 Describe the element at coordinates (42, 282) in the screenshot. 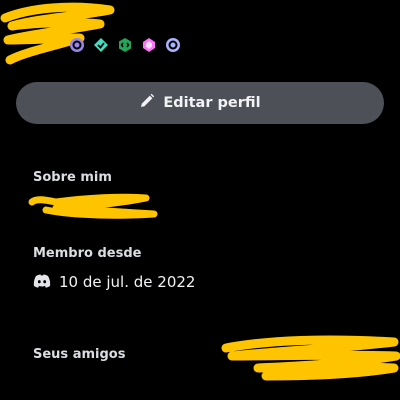

I see `discord-logo-icon` at that location.